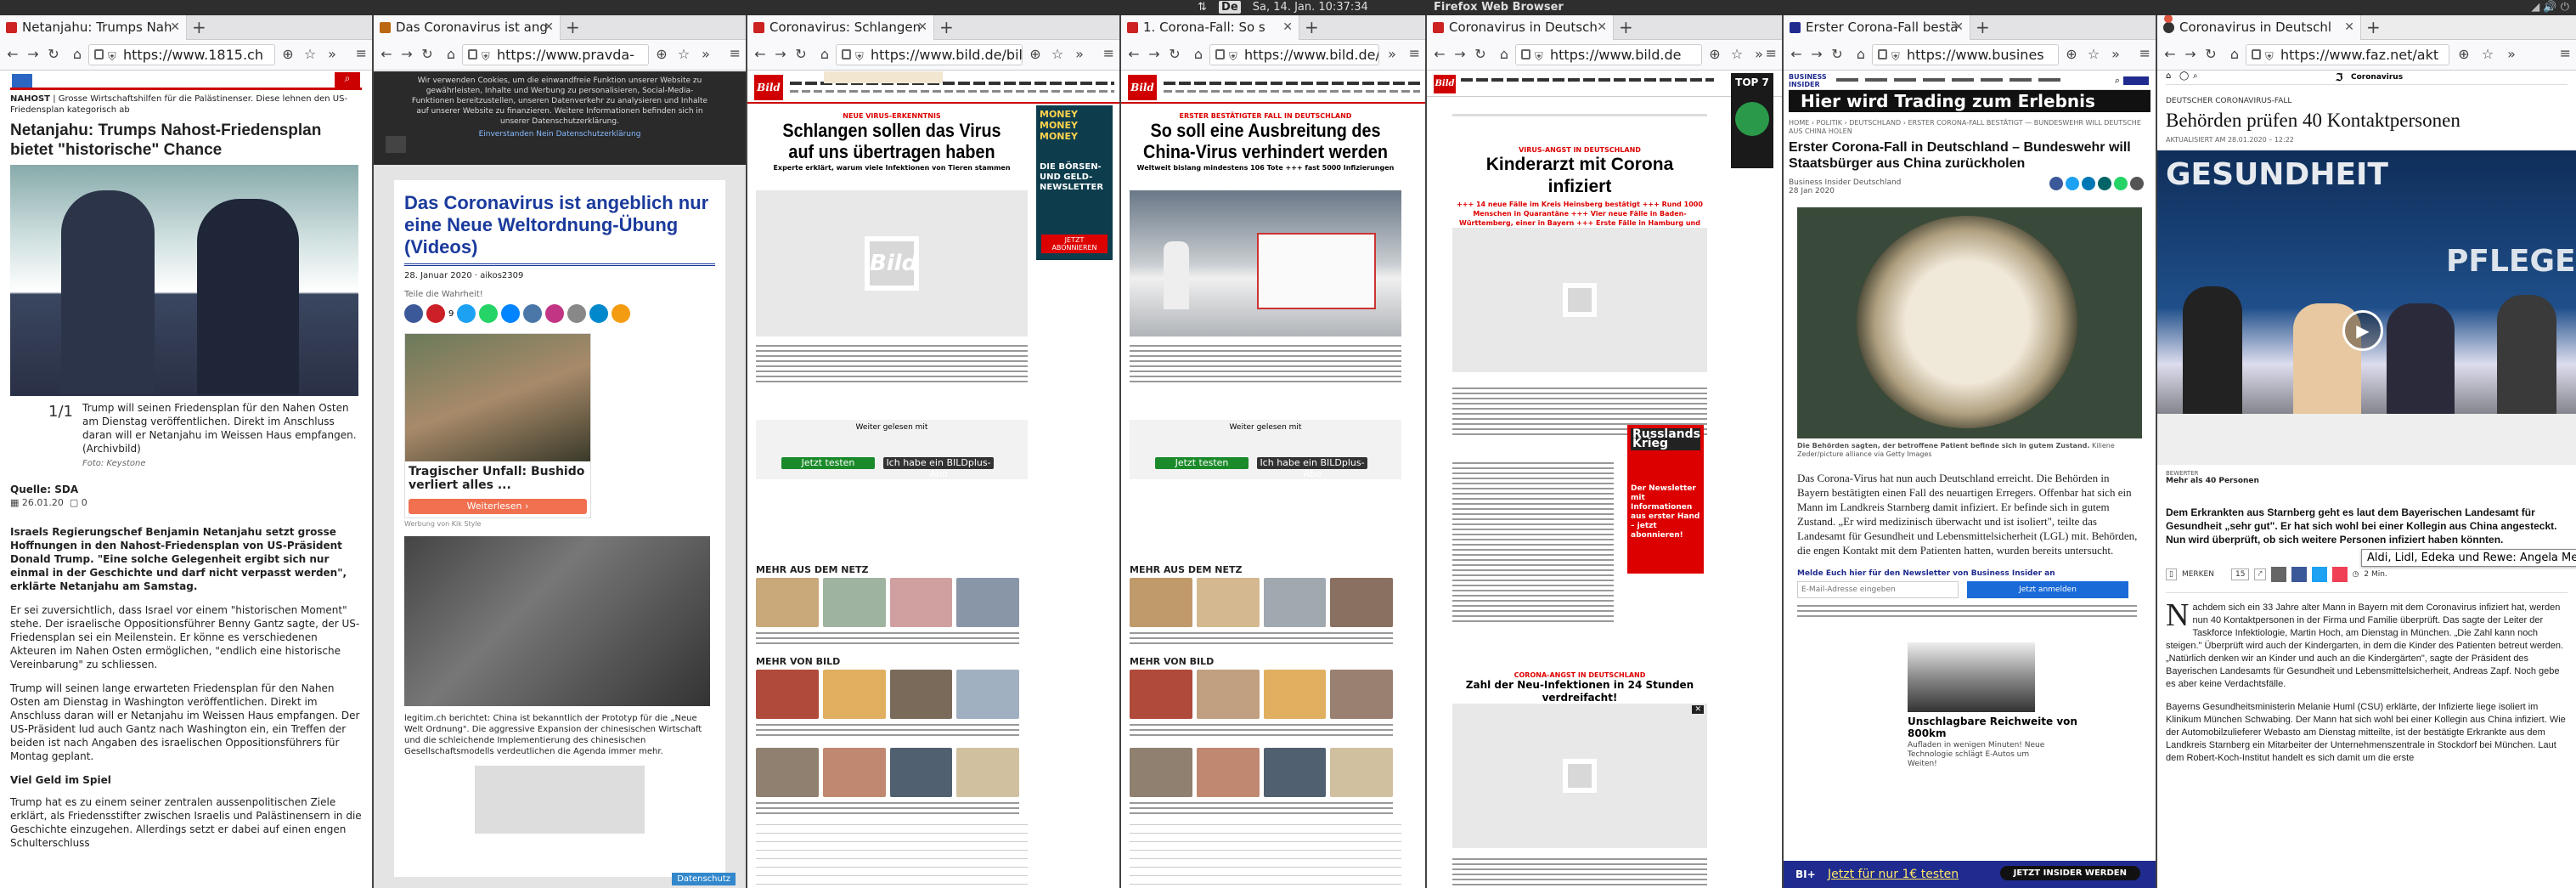  I want to click on tray-icons: ◢ 🔊 ⏻, so click(2550, 8).